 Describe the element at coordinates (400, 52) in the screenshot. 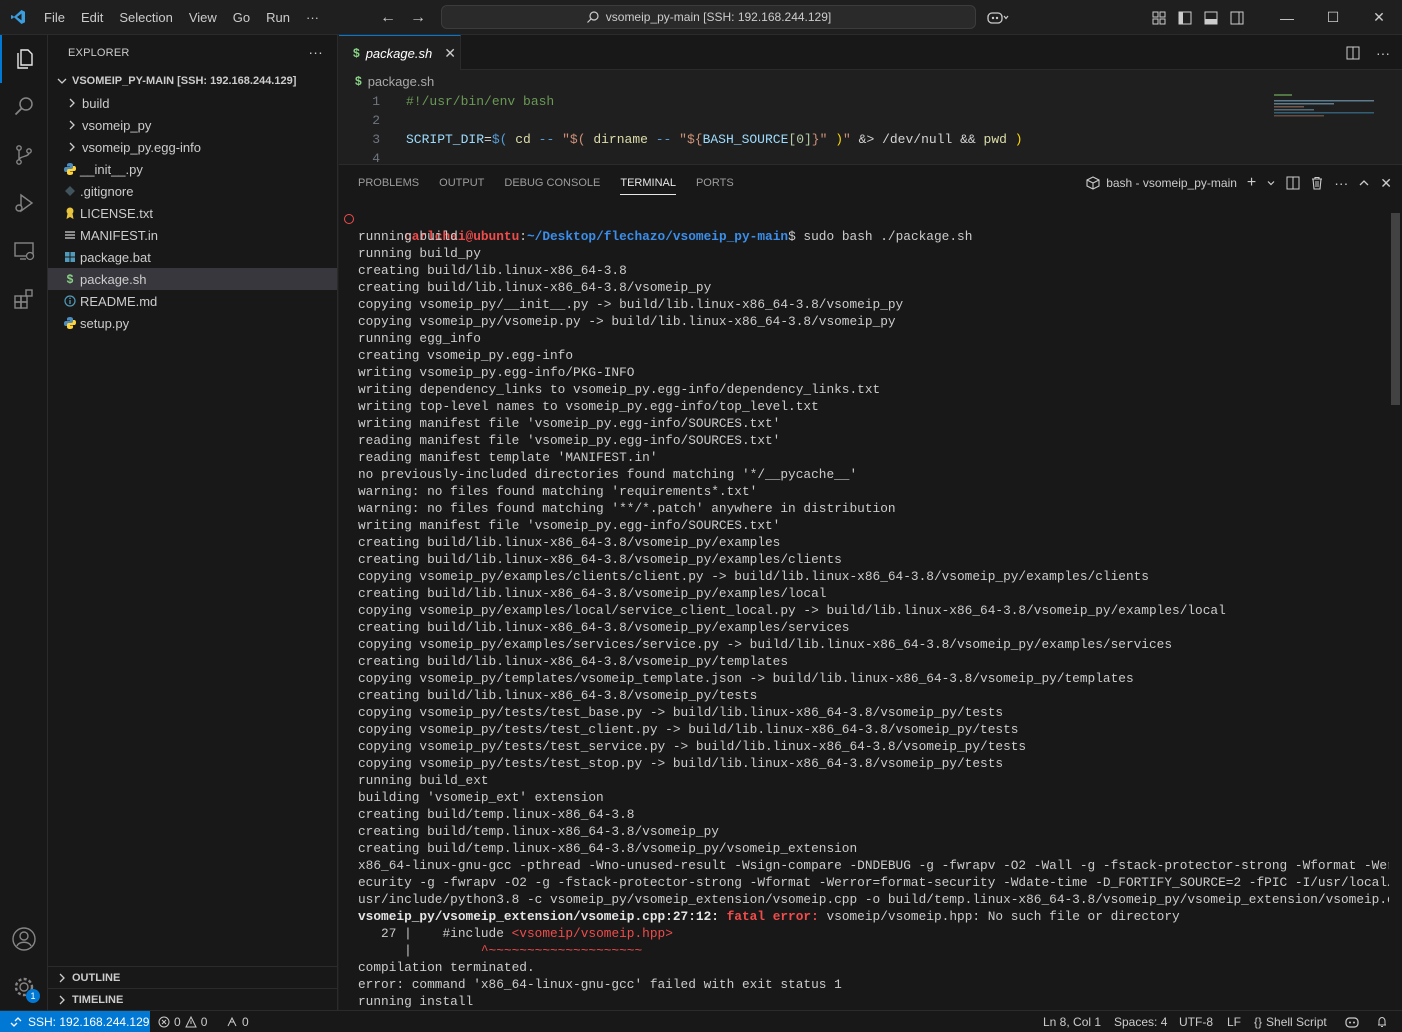

I see `tab-package-sh: $ package.sh ✕` at that location.